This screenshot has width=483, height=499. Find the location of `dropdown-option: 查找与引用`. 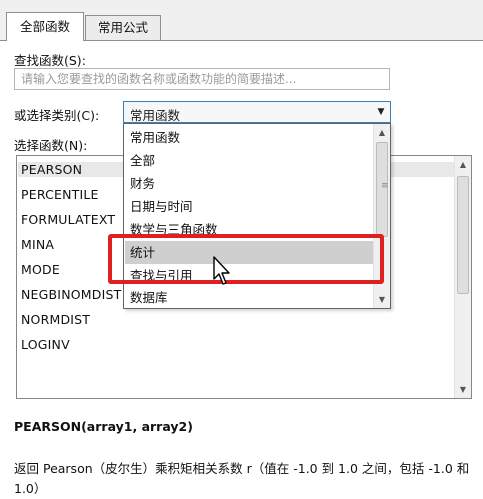

dropdown-option: 查找与引用 is located at coordinates (249, 275).